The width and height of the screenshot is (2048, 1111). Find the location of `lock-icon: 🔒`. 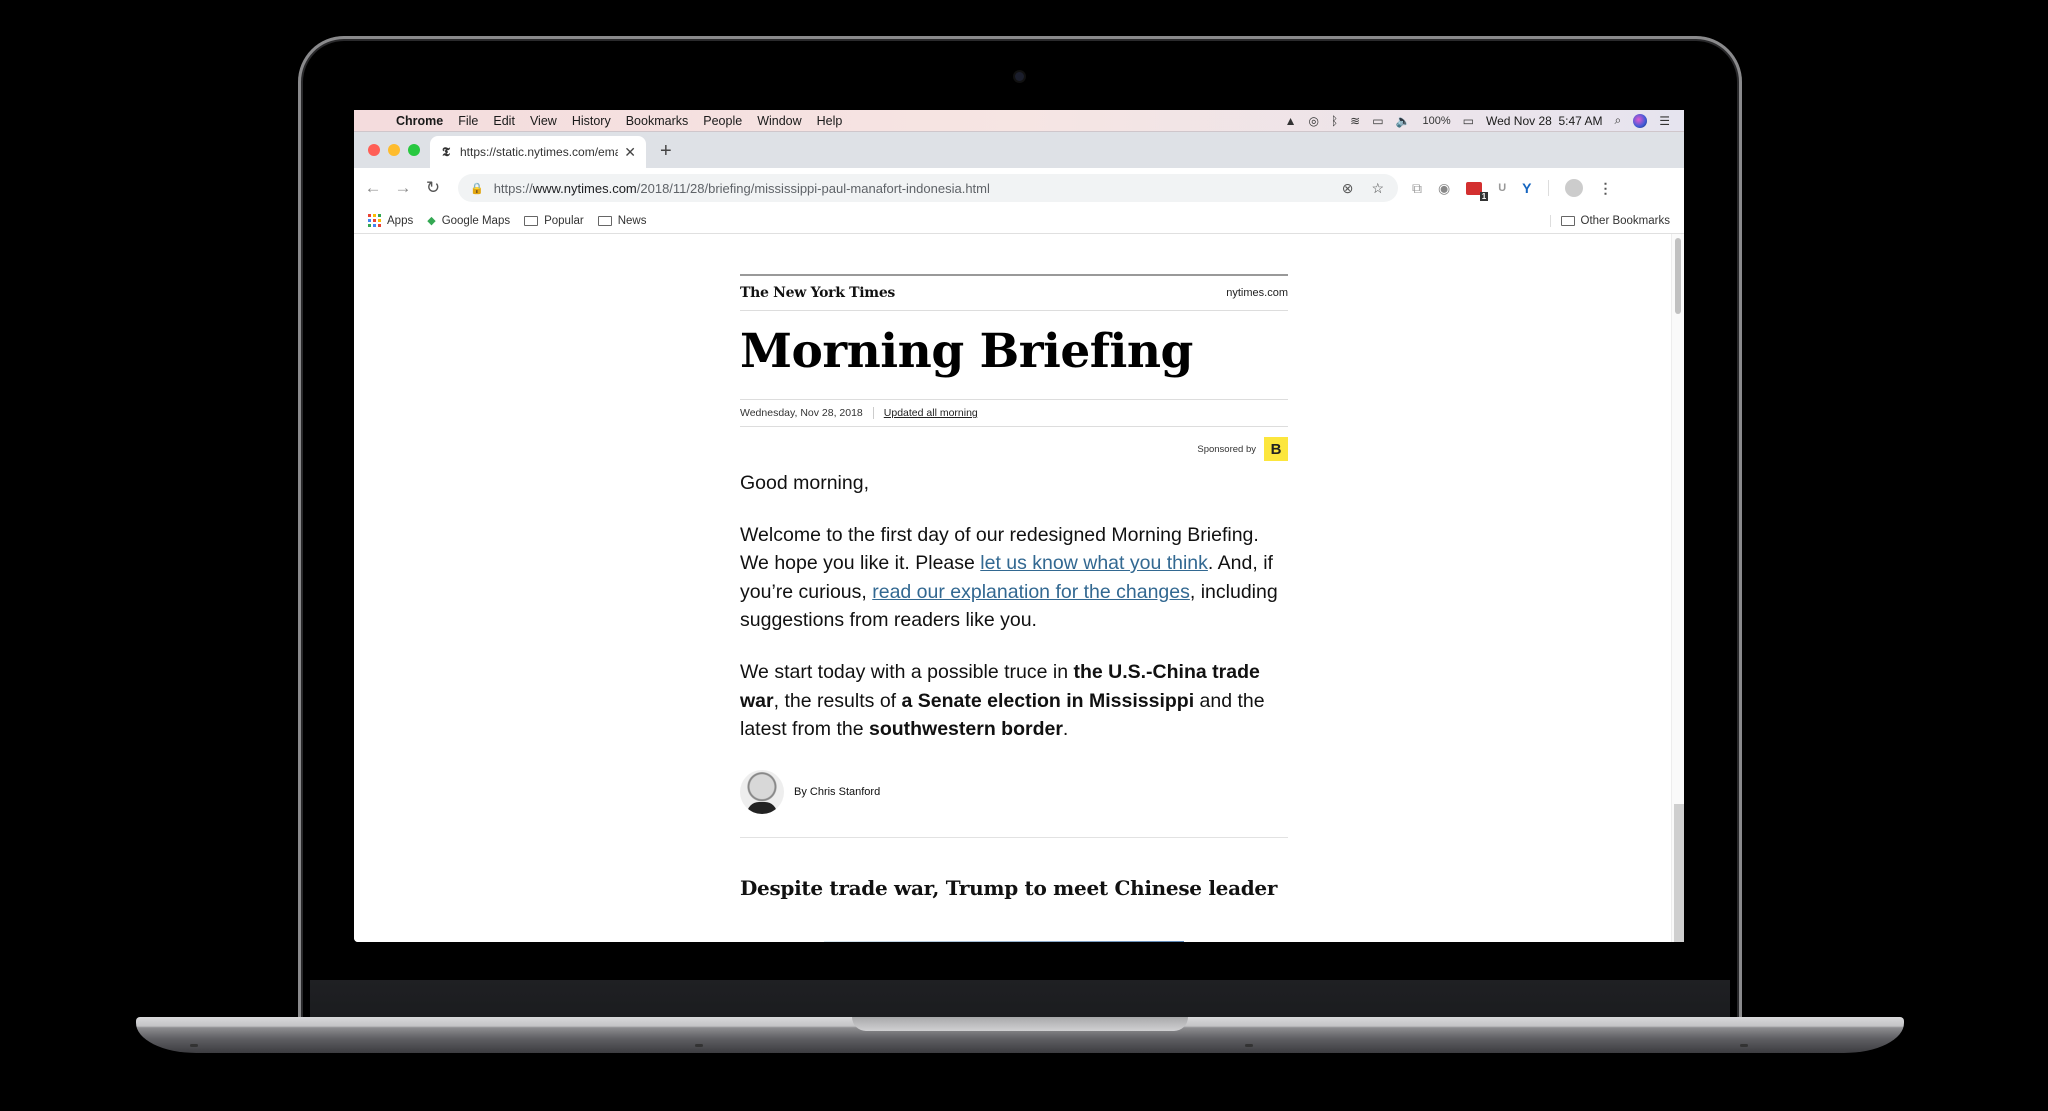

lock-icon: 🔒 is located at coordinates (477, 188).